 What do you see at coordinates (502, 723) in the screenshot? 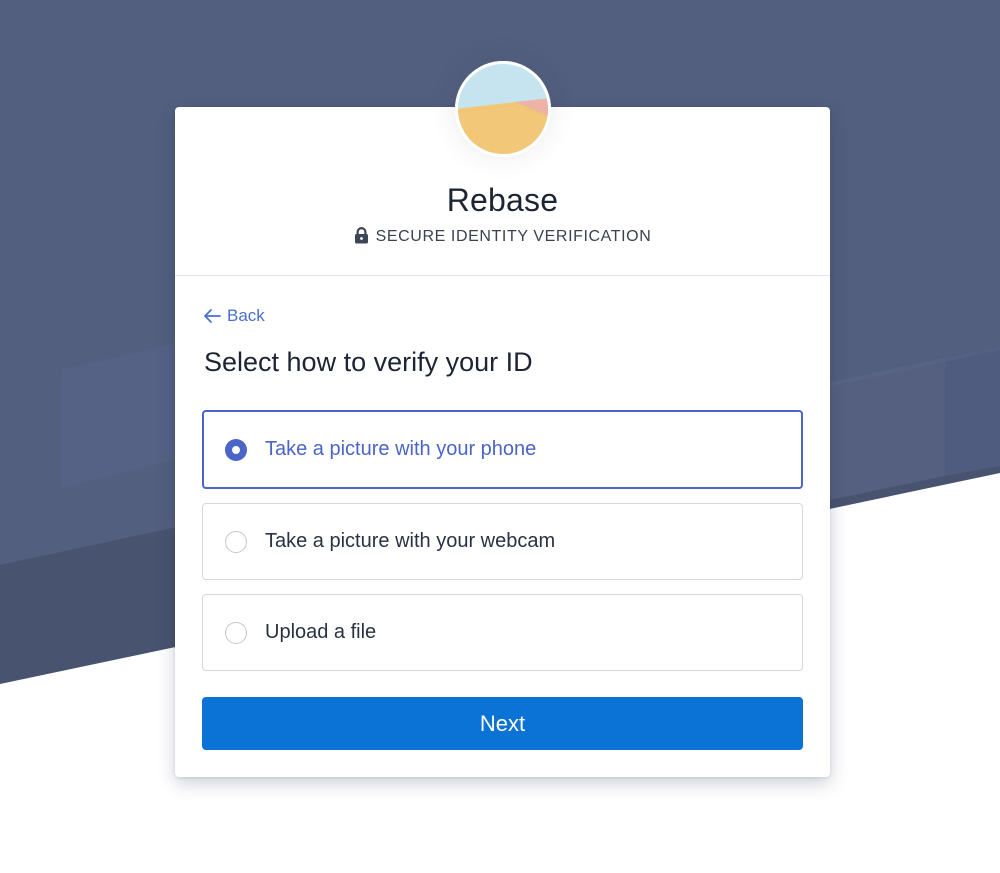
I see `next-button: Next` at bounding box center [502, 723].